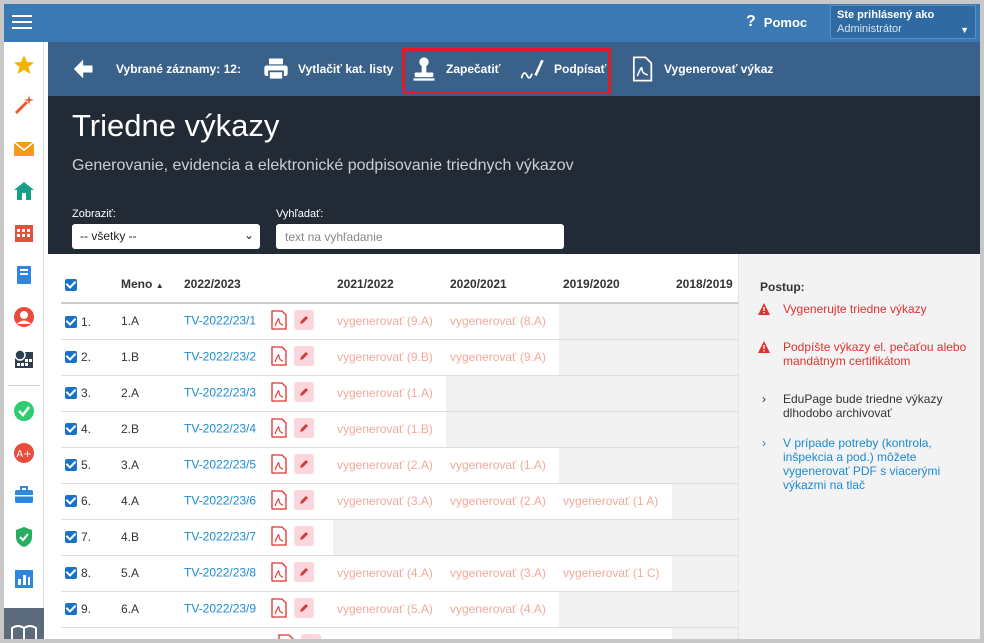 This screenshot has height=643, width=984. I want to click on generate-link: vygenerovať (5.A), so click(385, 609).